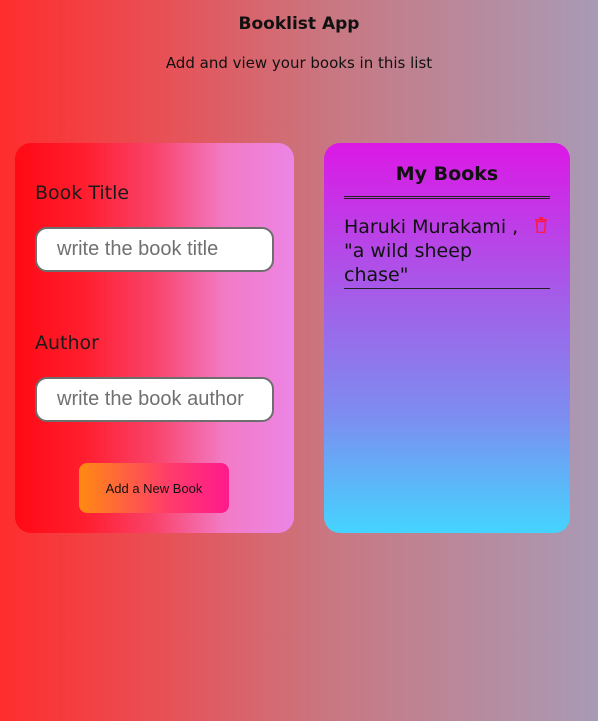 Image resolution: width=598 pixels, height=721 pixels. What do you see at coordinates (541, 225) in the screenshot?
I see `trash-icon` at bounding box center [541, 225].